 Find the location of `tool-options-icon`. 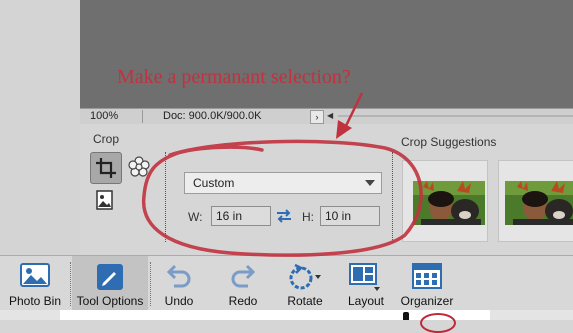

tool-options-icon is located at coordinates (110, 277).